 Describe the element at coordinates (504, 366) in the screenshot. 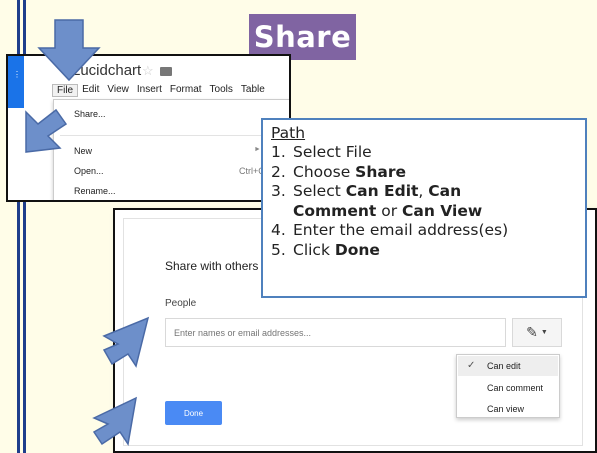

I see `permission-can-edit: Can edit` at that location.